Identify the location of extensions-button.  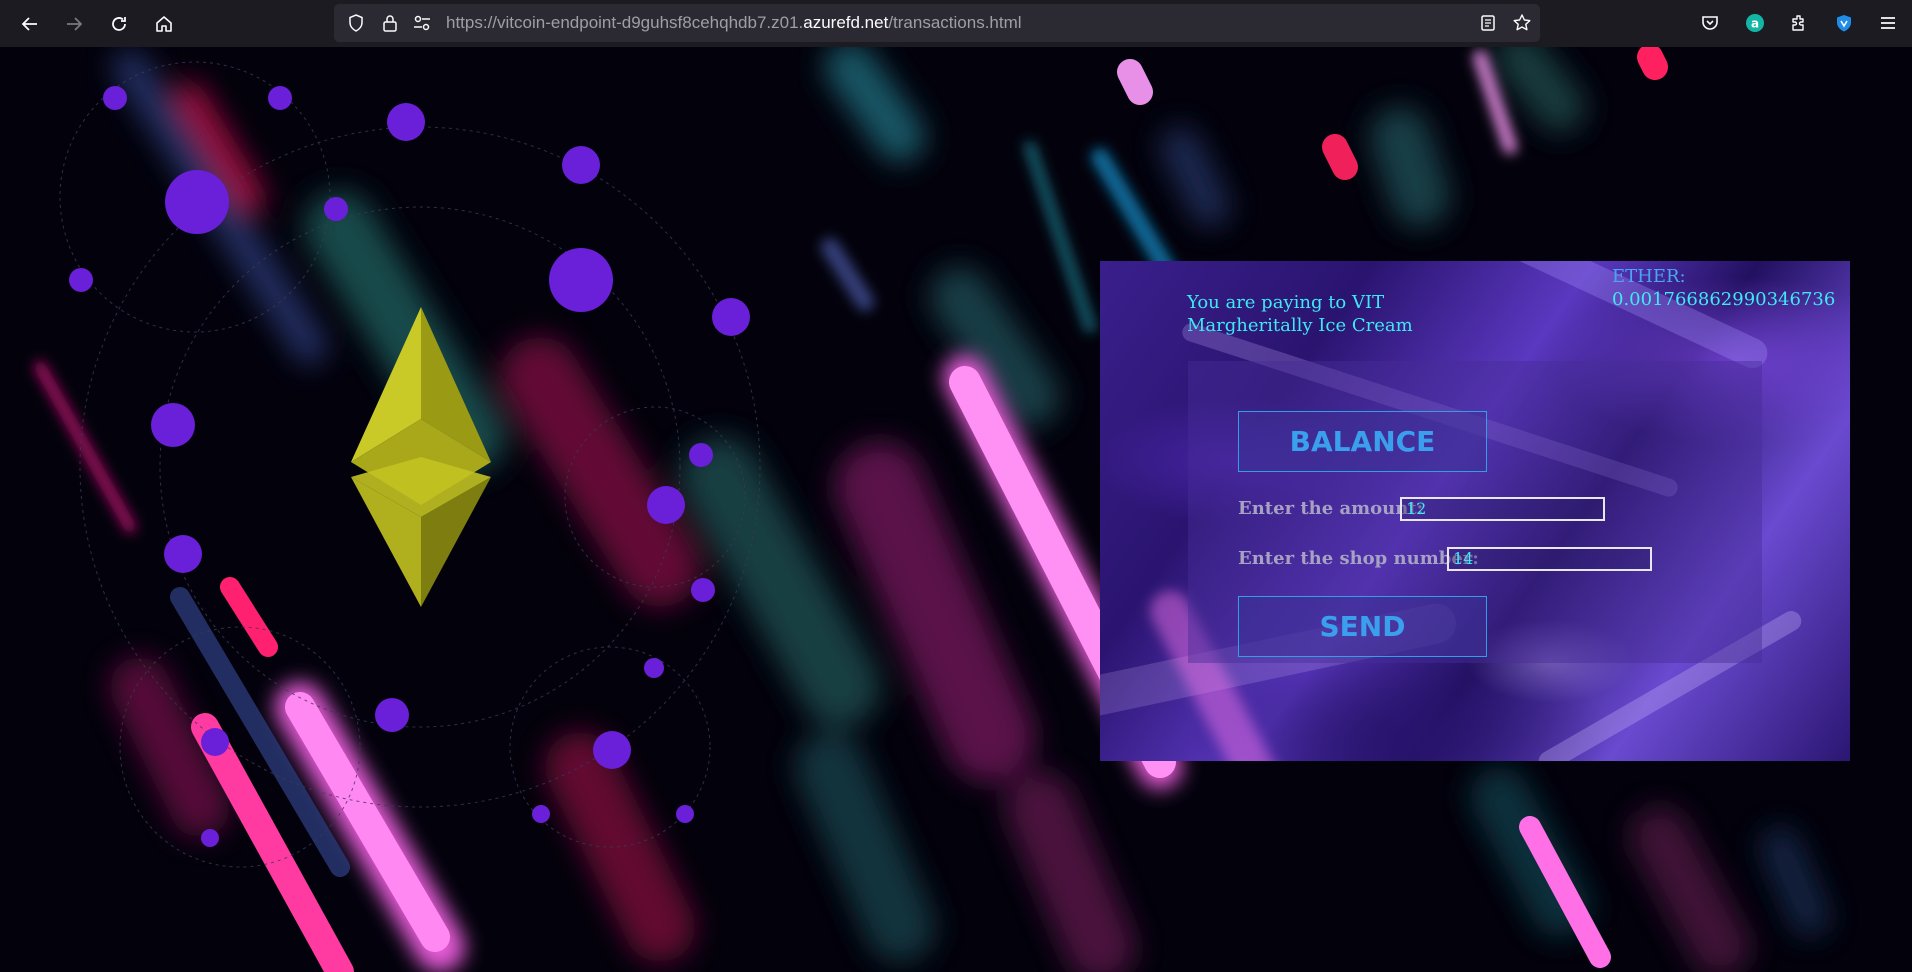
(1799, 23).